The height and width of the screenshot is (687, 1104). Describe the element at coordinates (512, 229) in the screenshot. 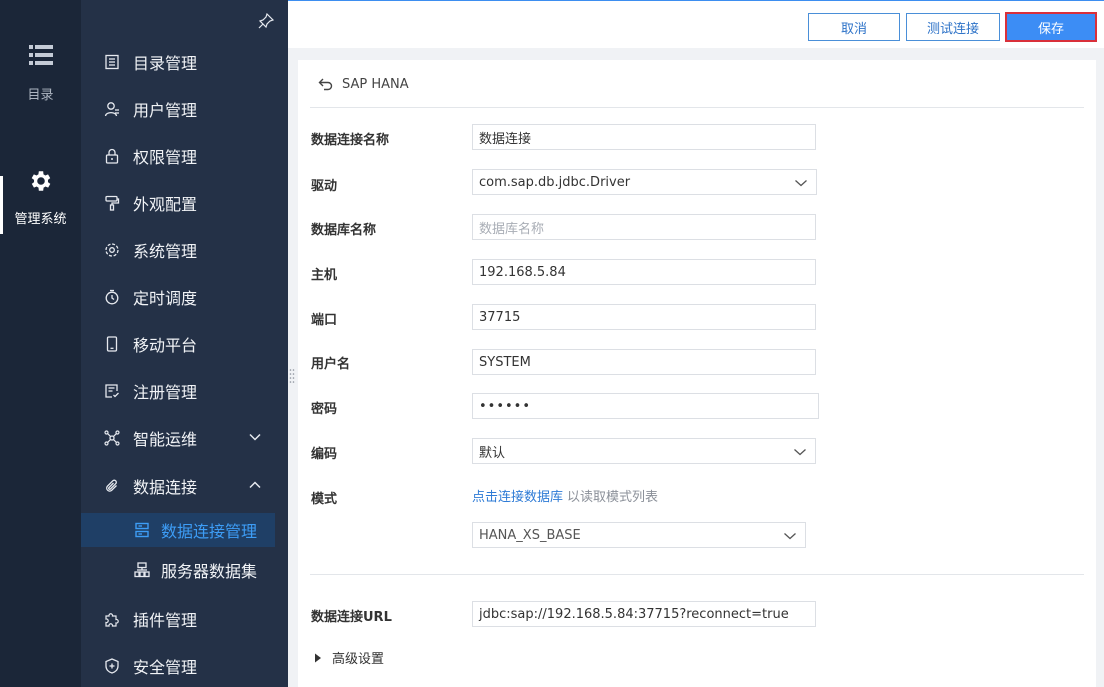

I see `db-name-placeholder: 数据库名称` at that location.